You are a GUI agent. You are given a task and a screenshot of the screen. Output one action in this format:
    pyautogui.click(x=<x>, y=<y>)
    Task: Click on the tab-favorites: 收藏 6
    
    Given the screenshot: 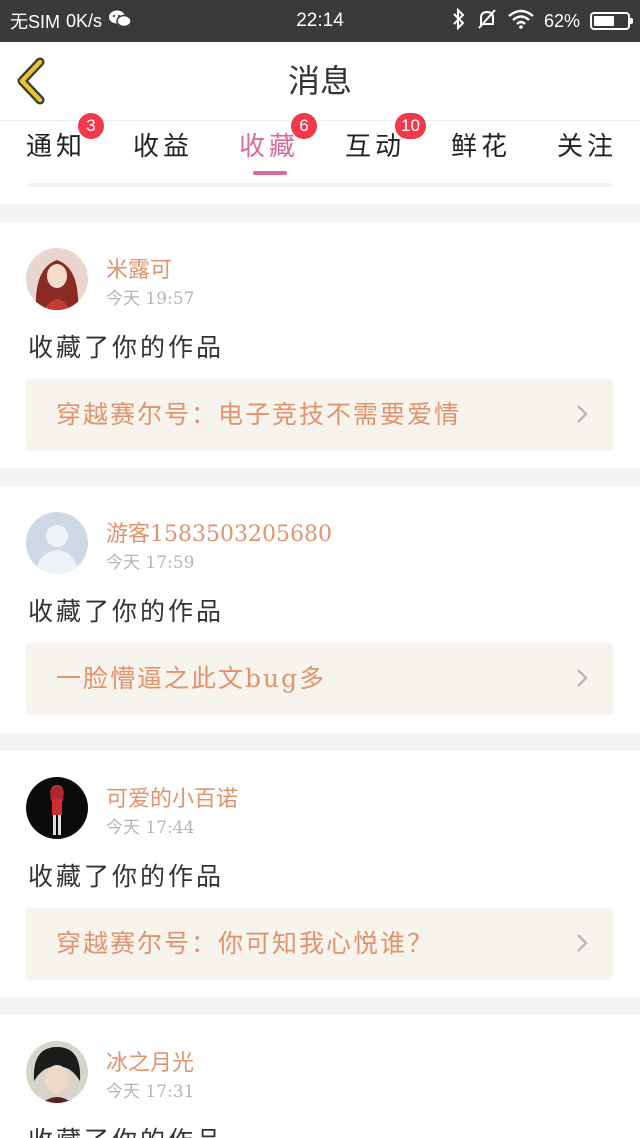 What is the action you would take?
    pyautogui.click(x=269, y=148)
    